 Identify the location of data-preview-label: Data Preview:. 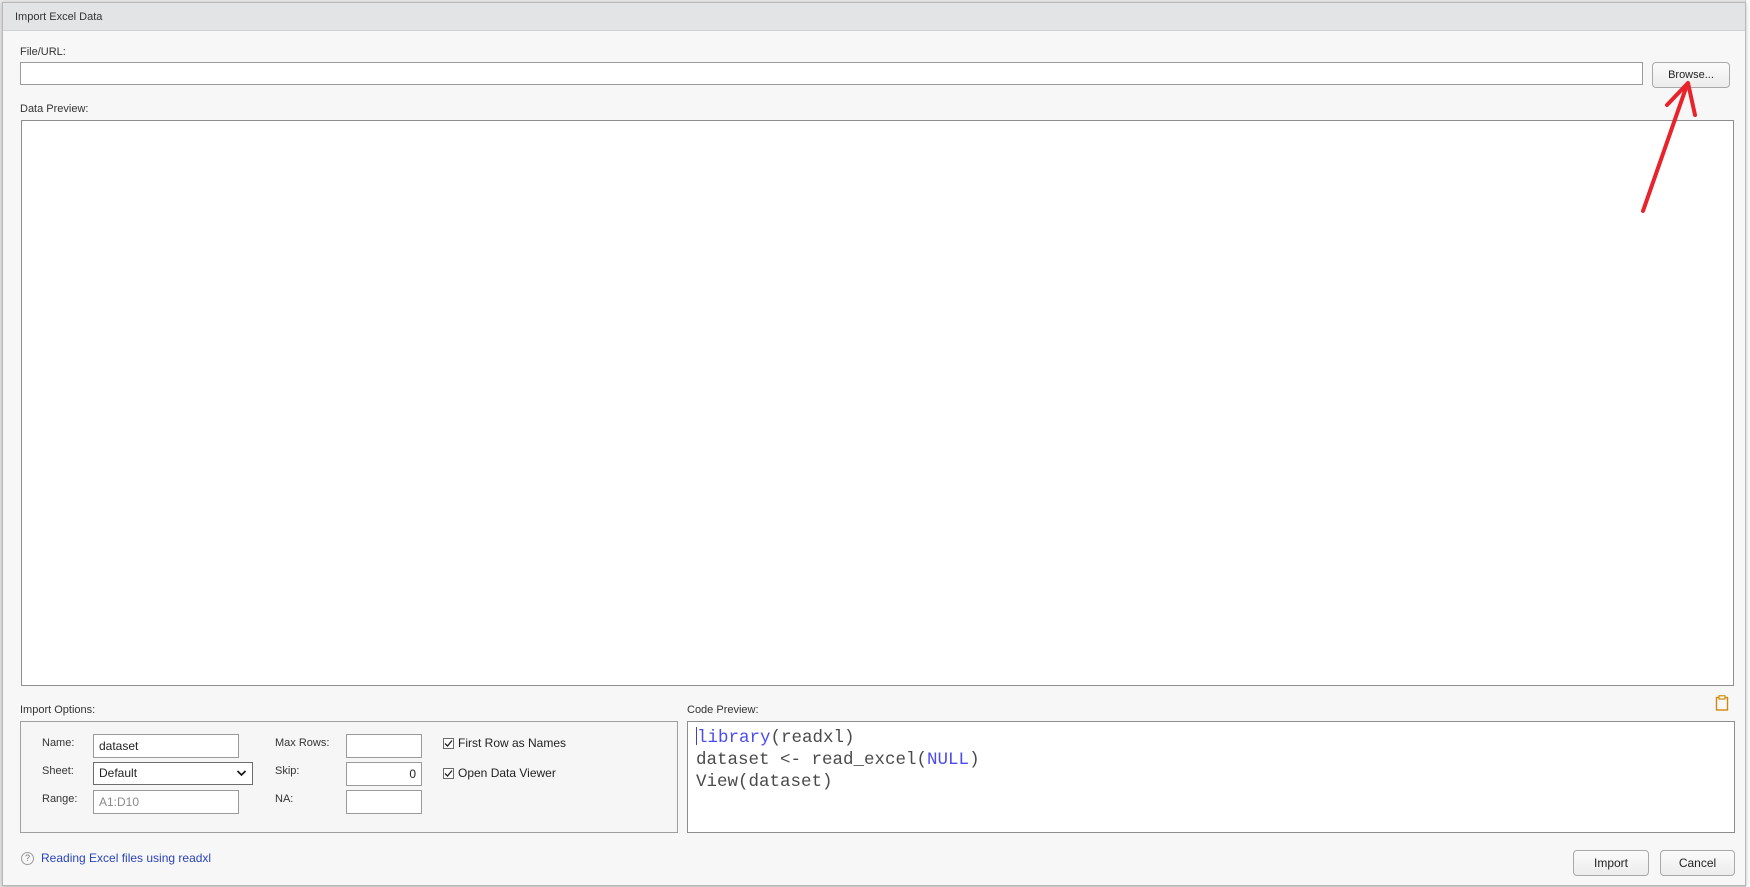
(54, 109).